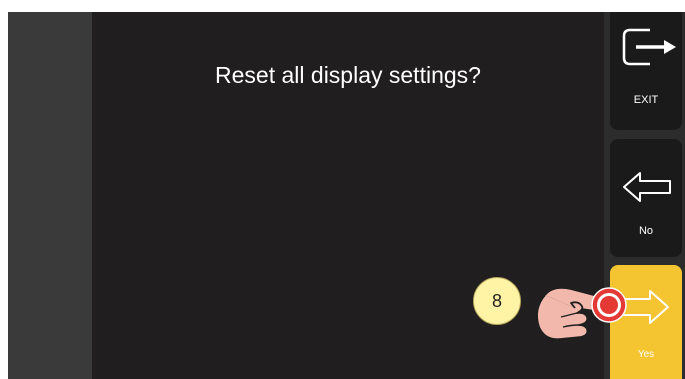 Image resolution: width=685 pixels, height=379 pixels. What do you see at coordinates (348, 75) in the screenshot?
I see `confirmation-prompt: Reset all display settings?` at bounding box center [348, 75].